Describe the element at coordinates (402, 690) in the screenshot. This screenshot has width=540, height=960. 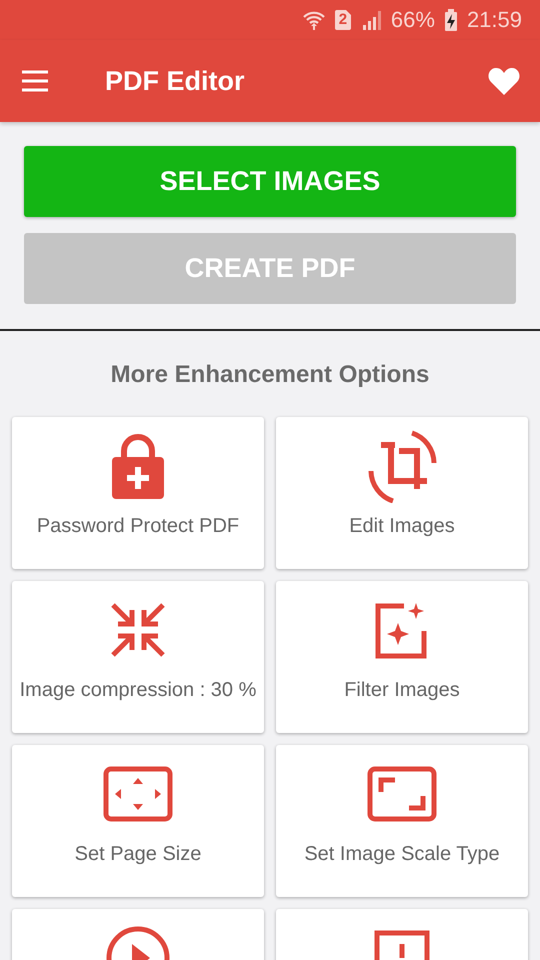
I see `option-label: Filter Images` at that location.